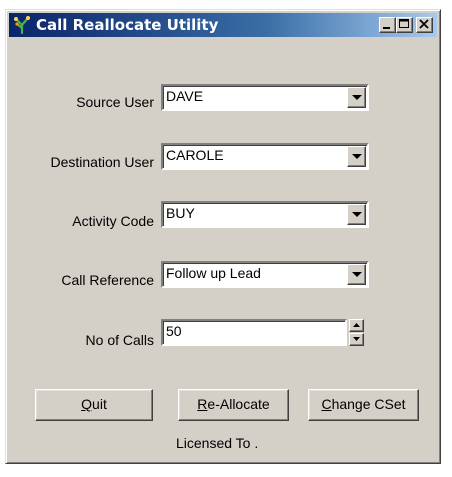  I want to click on minimize-icon, so click(386, 28).